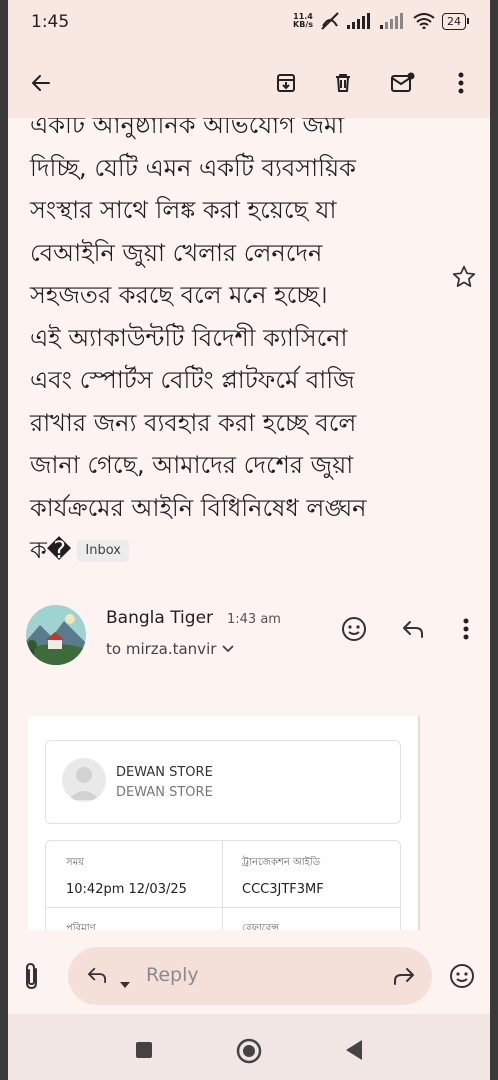  I want to click on status-icons: 11.4 KB/s 24, so click(381, 21).